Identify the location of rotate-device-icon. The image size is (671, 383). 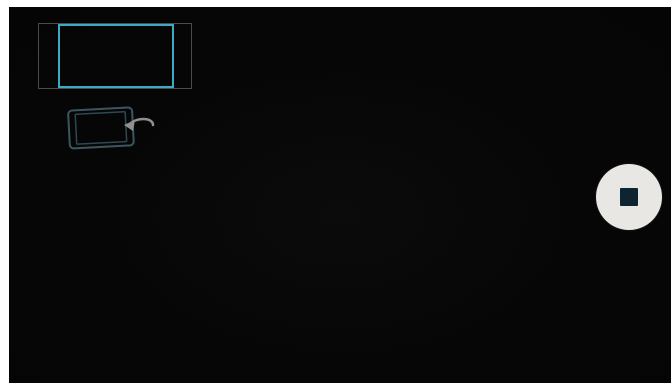
(112, 129).